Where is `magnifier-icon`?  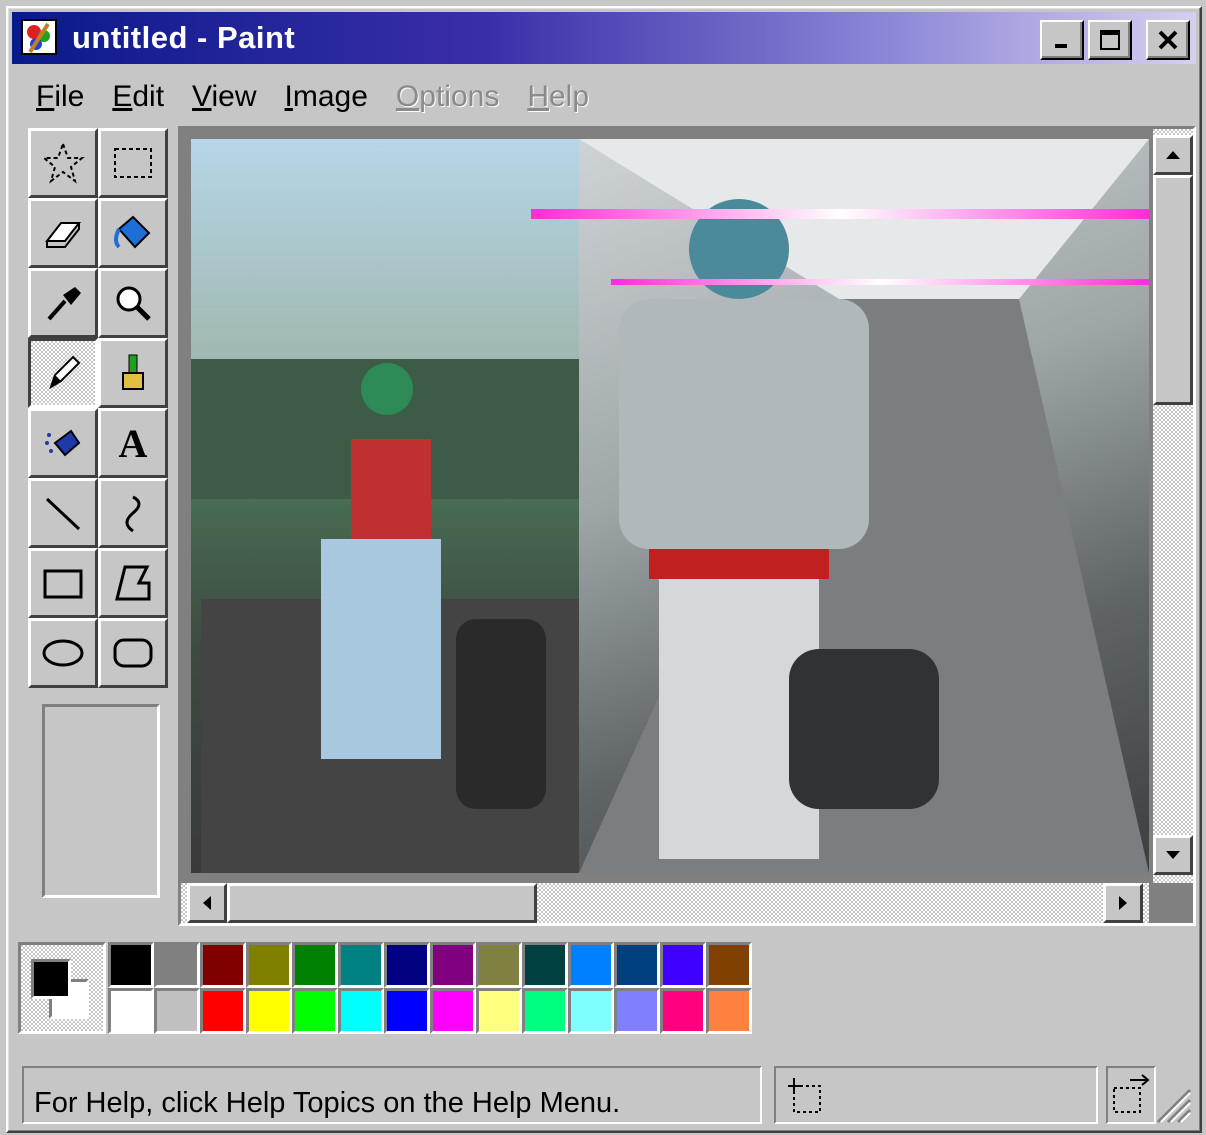
magnifier-icon is located at coordinates (133, 303).